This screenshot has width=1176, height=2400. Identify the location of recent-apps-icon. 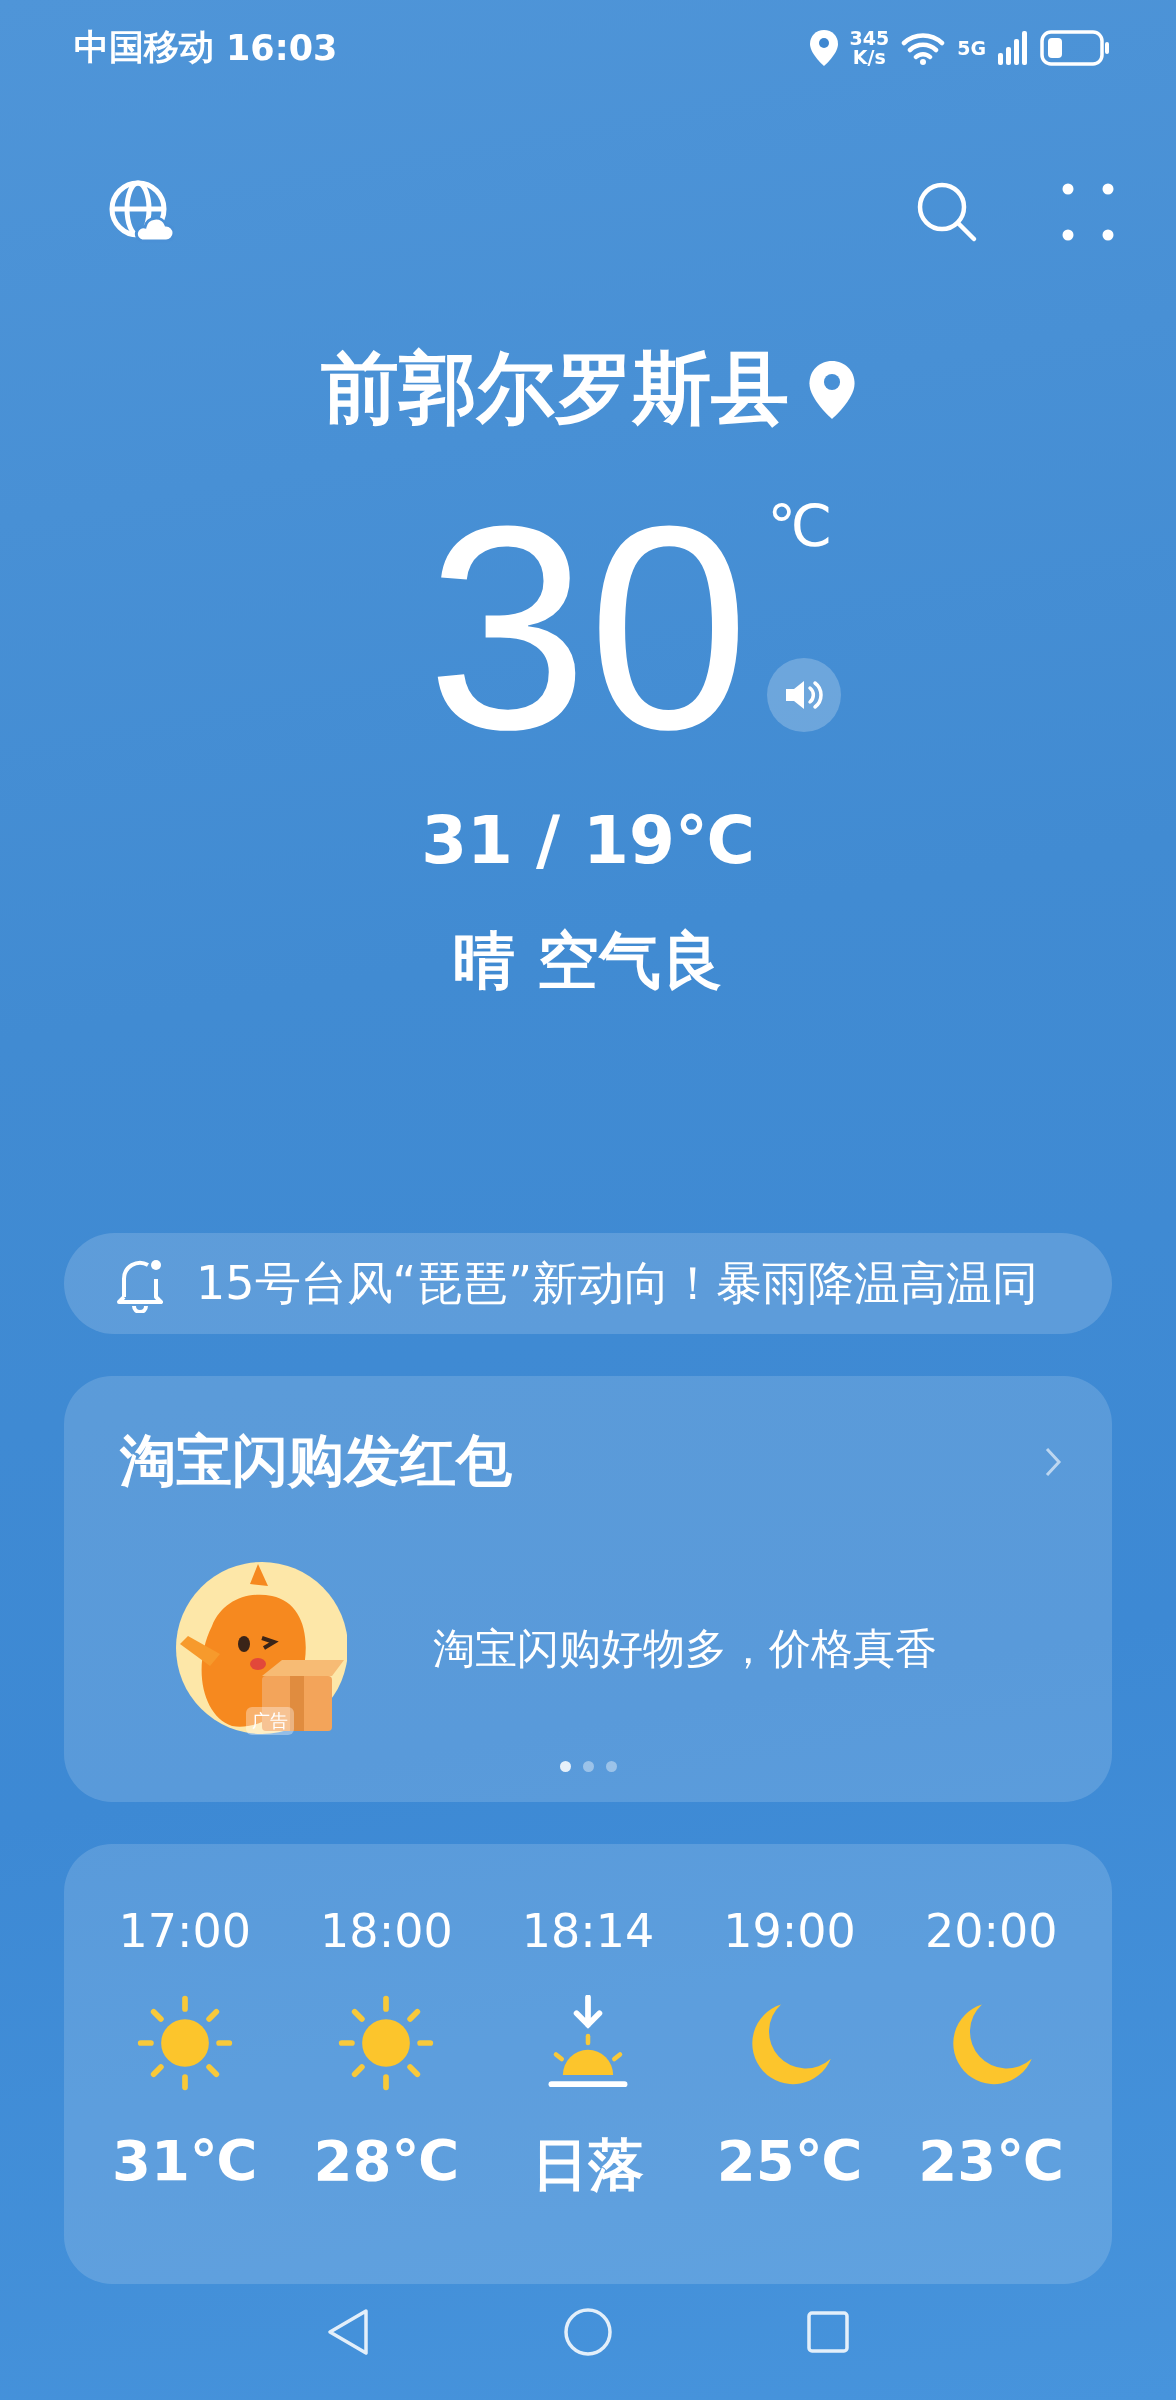
(827, 2332).